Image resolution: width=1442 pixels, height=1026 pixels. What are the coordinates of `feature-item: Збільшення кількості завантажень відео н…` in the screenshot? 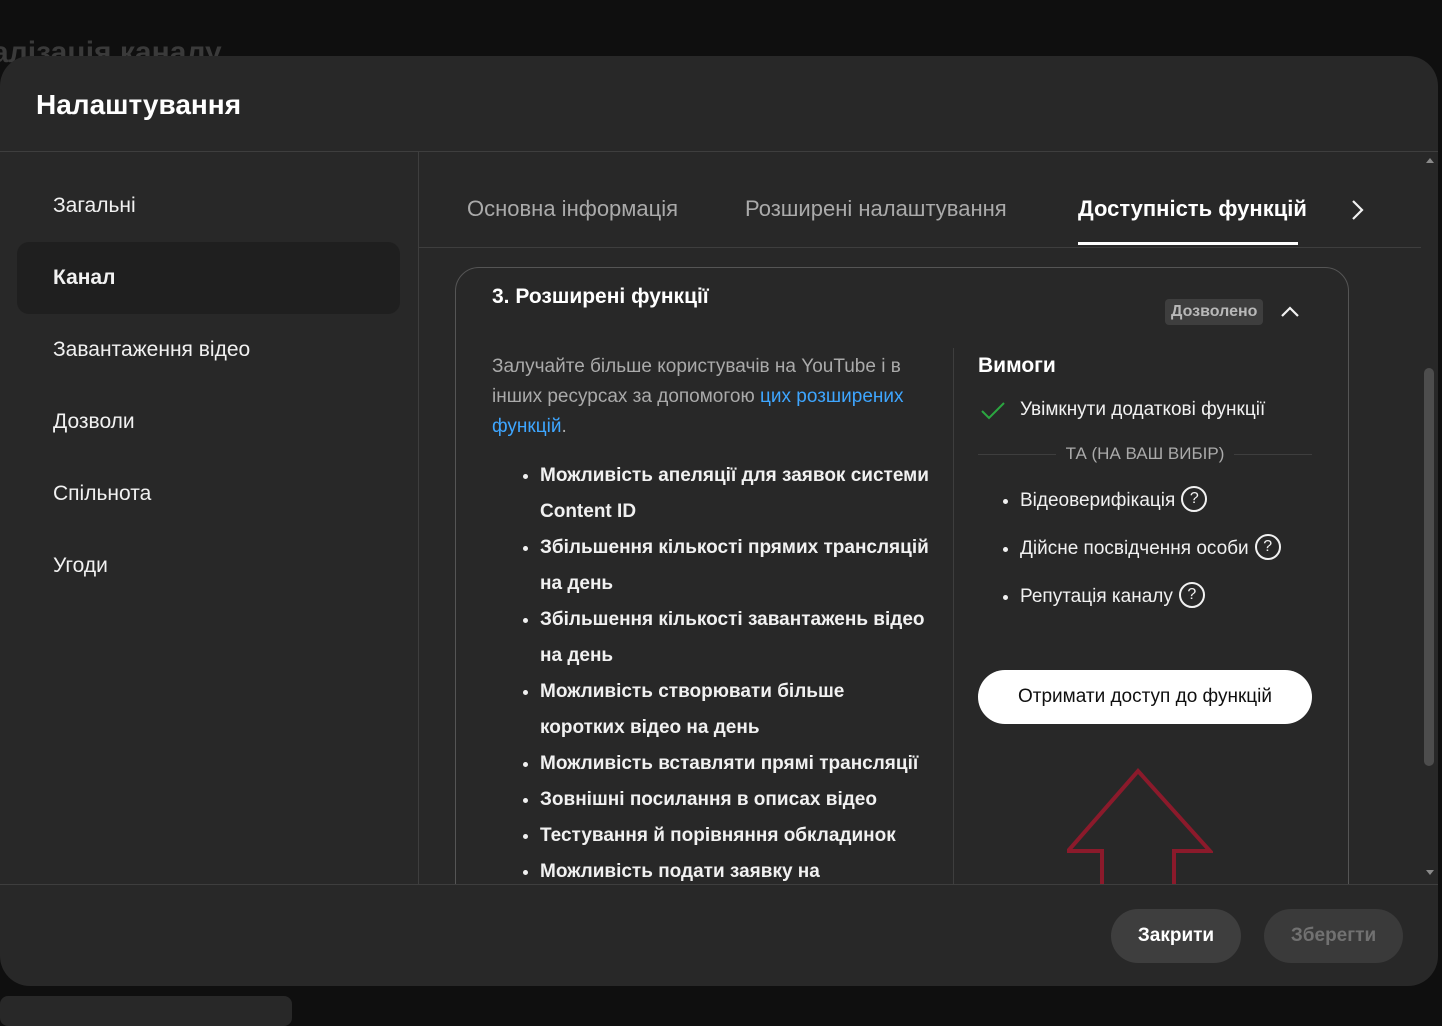 It's located at (736, 638).